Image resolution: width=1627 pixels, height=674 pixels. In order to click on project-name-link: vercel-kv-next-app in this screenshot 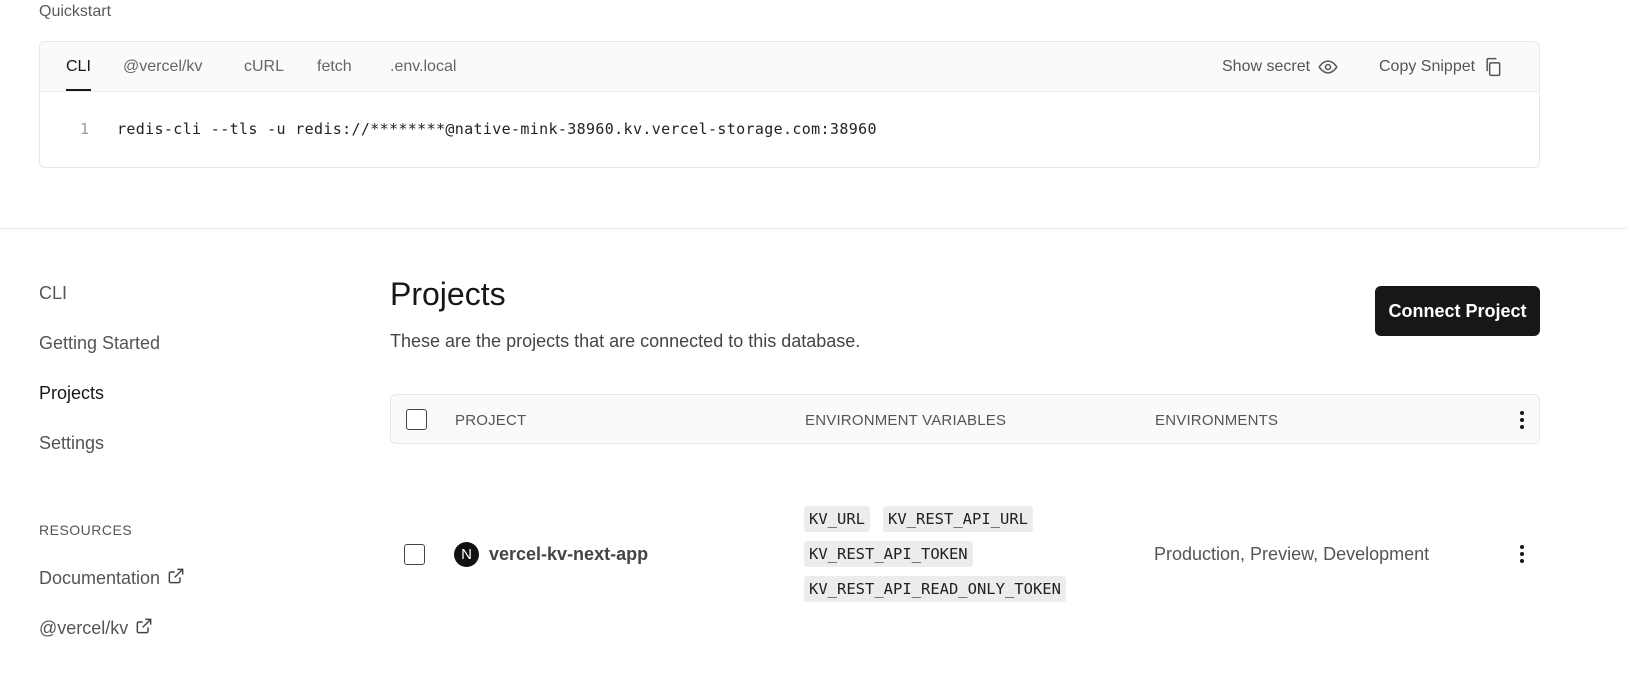, I will do `click(568, 554)`.